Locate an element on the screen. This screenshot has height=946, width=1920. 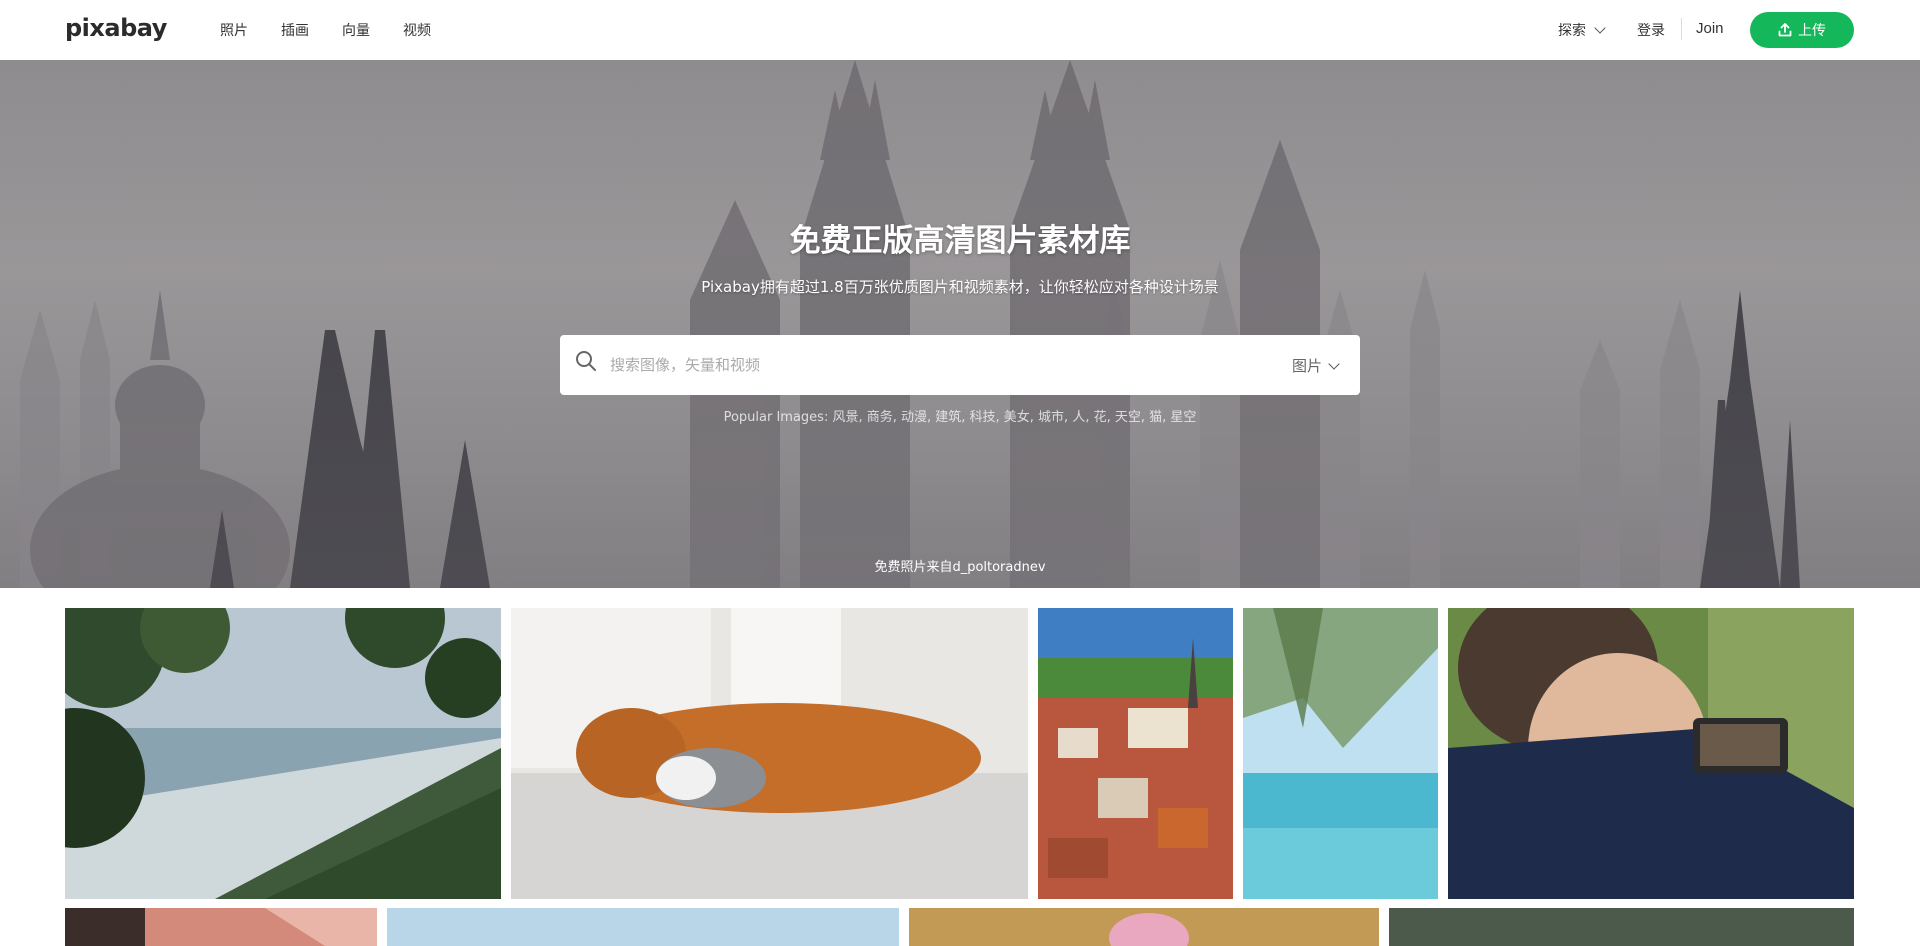
main-nav: 照片 插画 向量 视频 is located at coordinates (342, 30).